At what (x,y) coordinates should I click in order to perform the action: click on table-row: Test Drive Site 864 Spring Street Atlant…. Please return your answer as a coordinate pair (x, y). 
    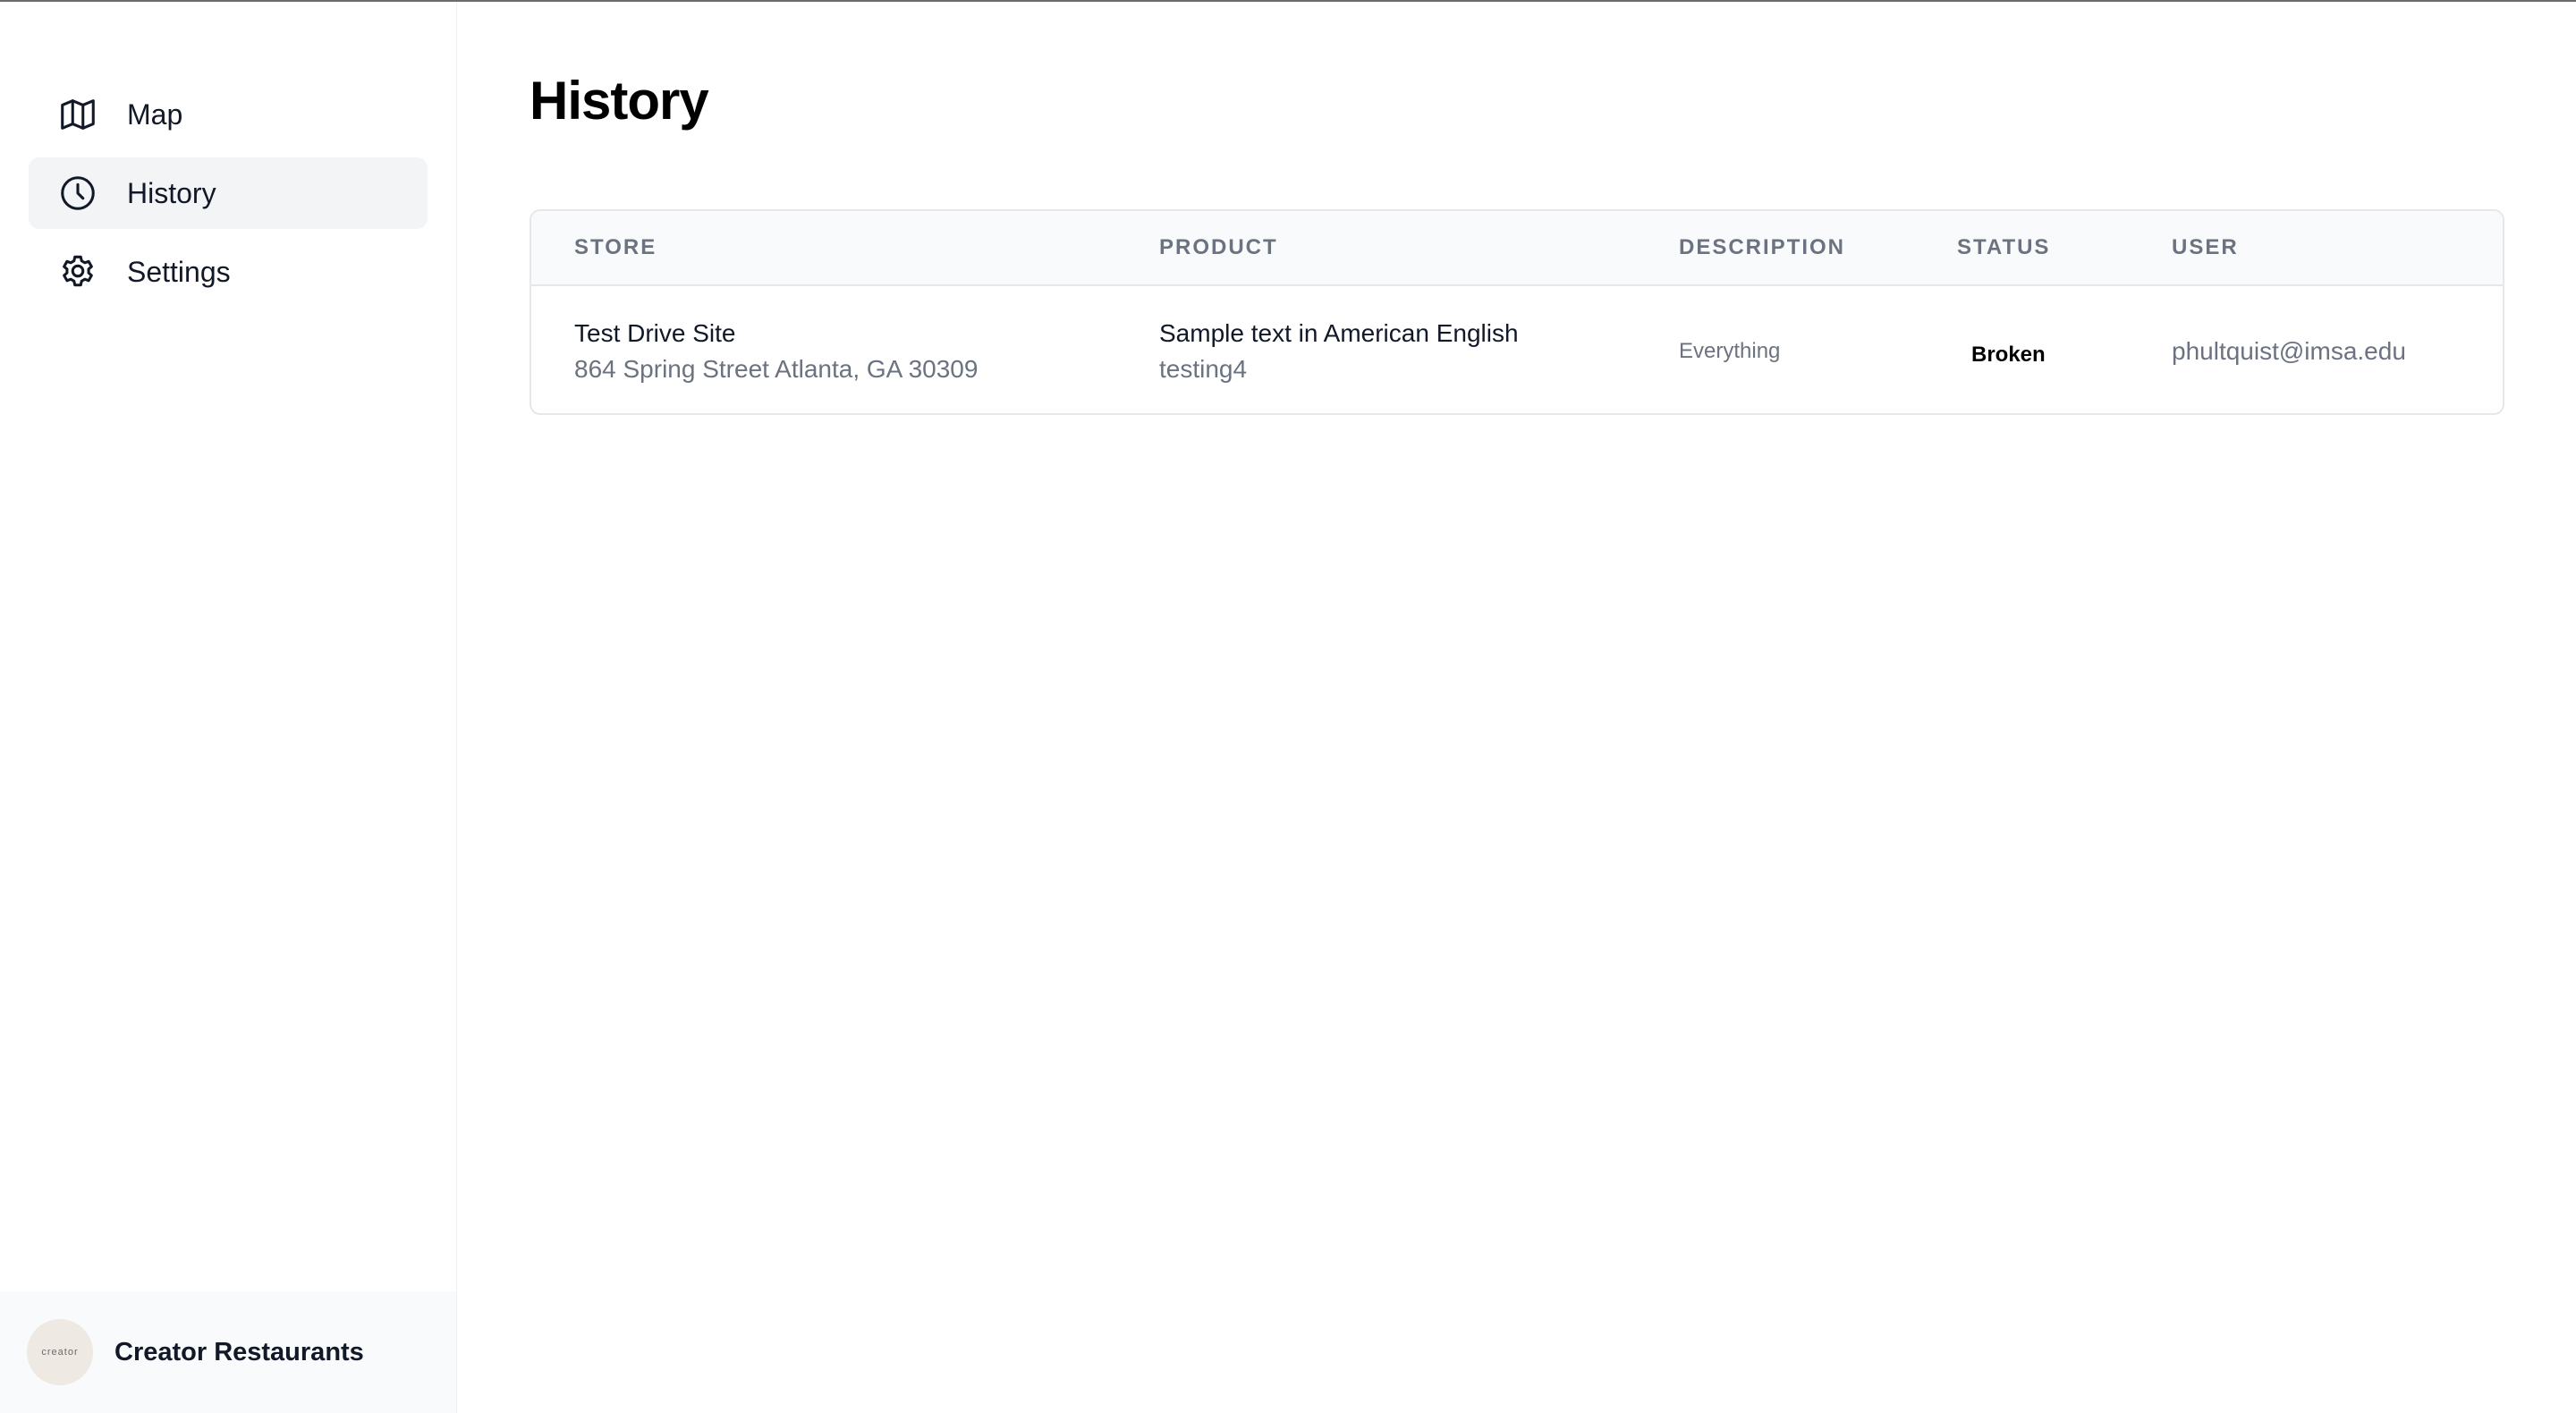
    Looking at the image, I should click on (1517, 349).